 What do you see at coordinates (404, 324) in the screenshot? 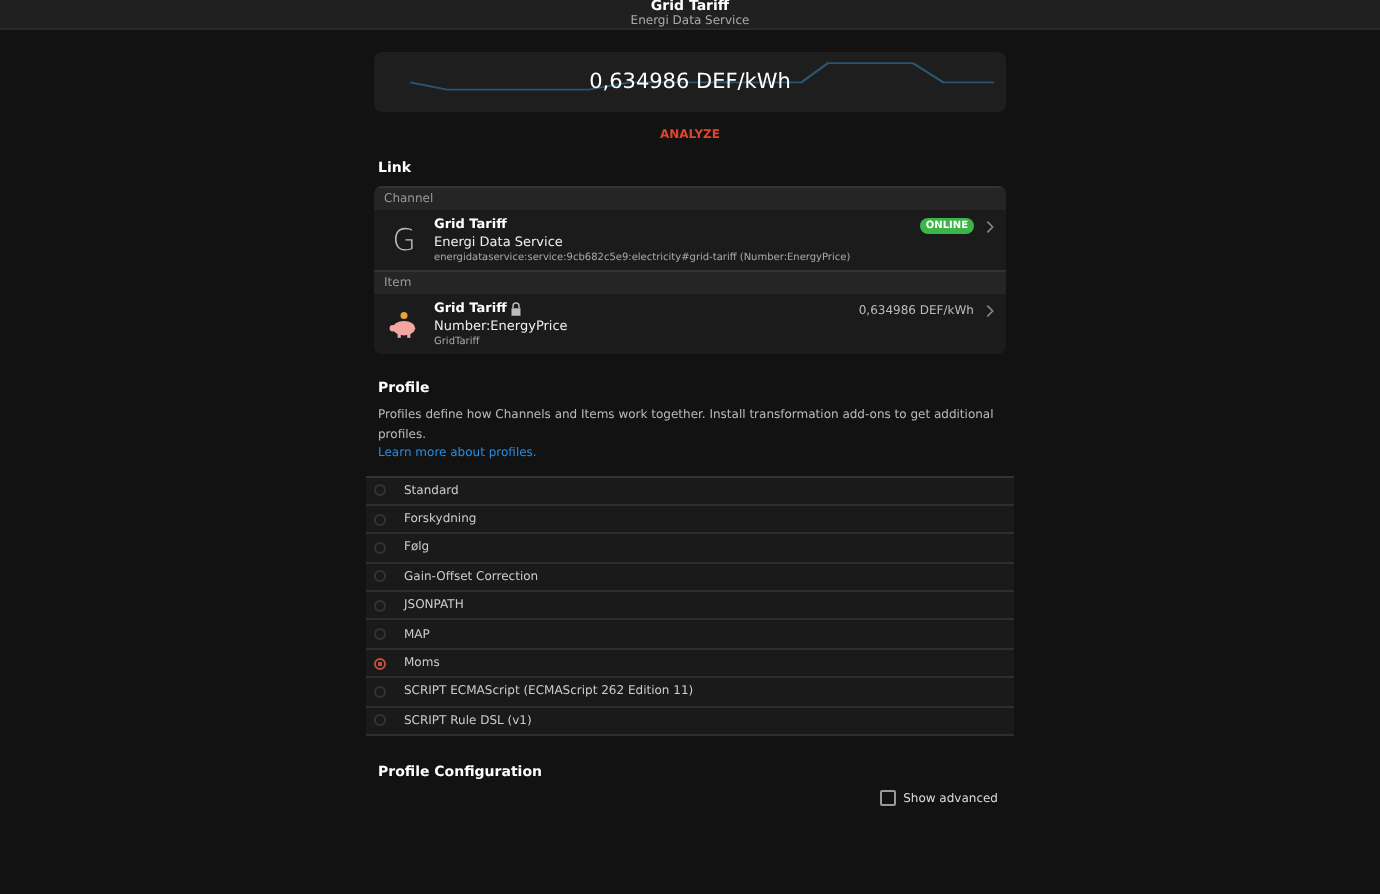
I see `piggy-bank-icon` at bounding box center [404, 324].